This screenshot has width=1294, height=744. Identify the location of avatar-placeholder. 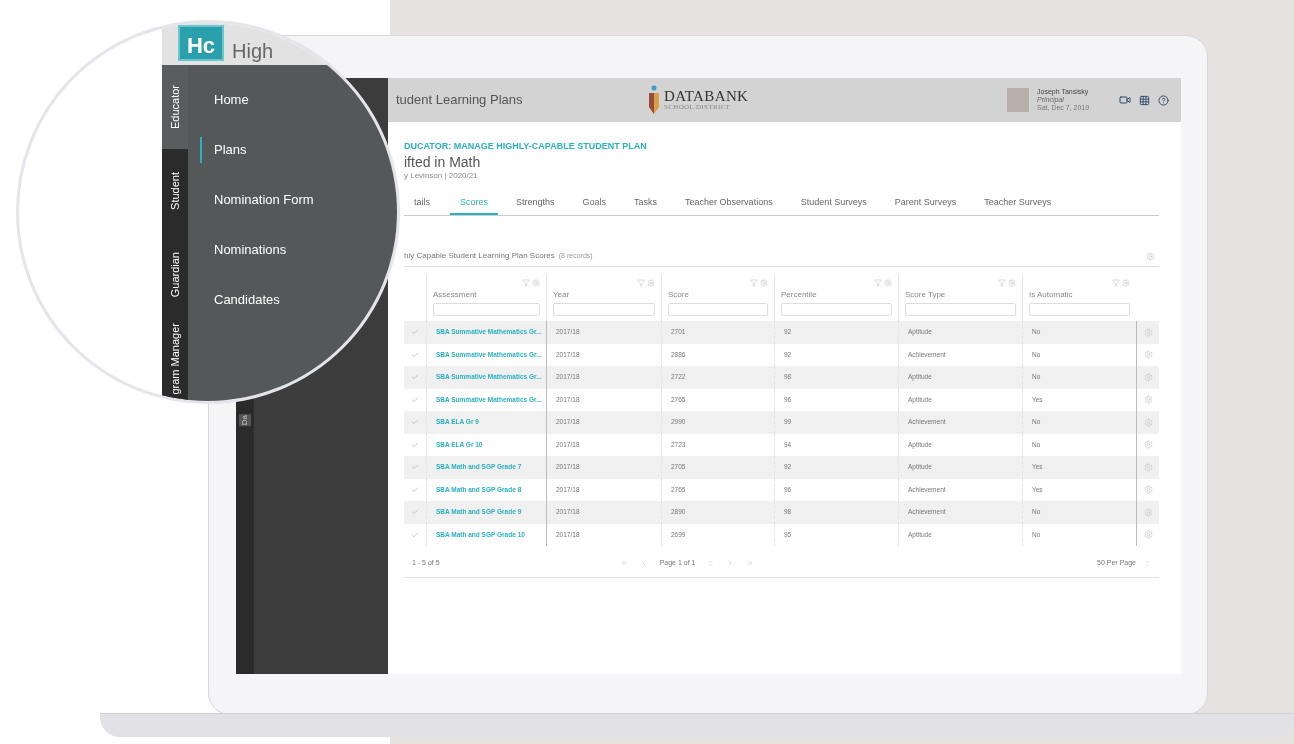
(1018, 100).